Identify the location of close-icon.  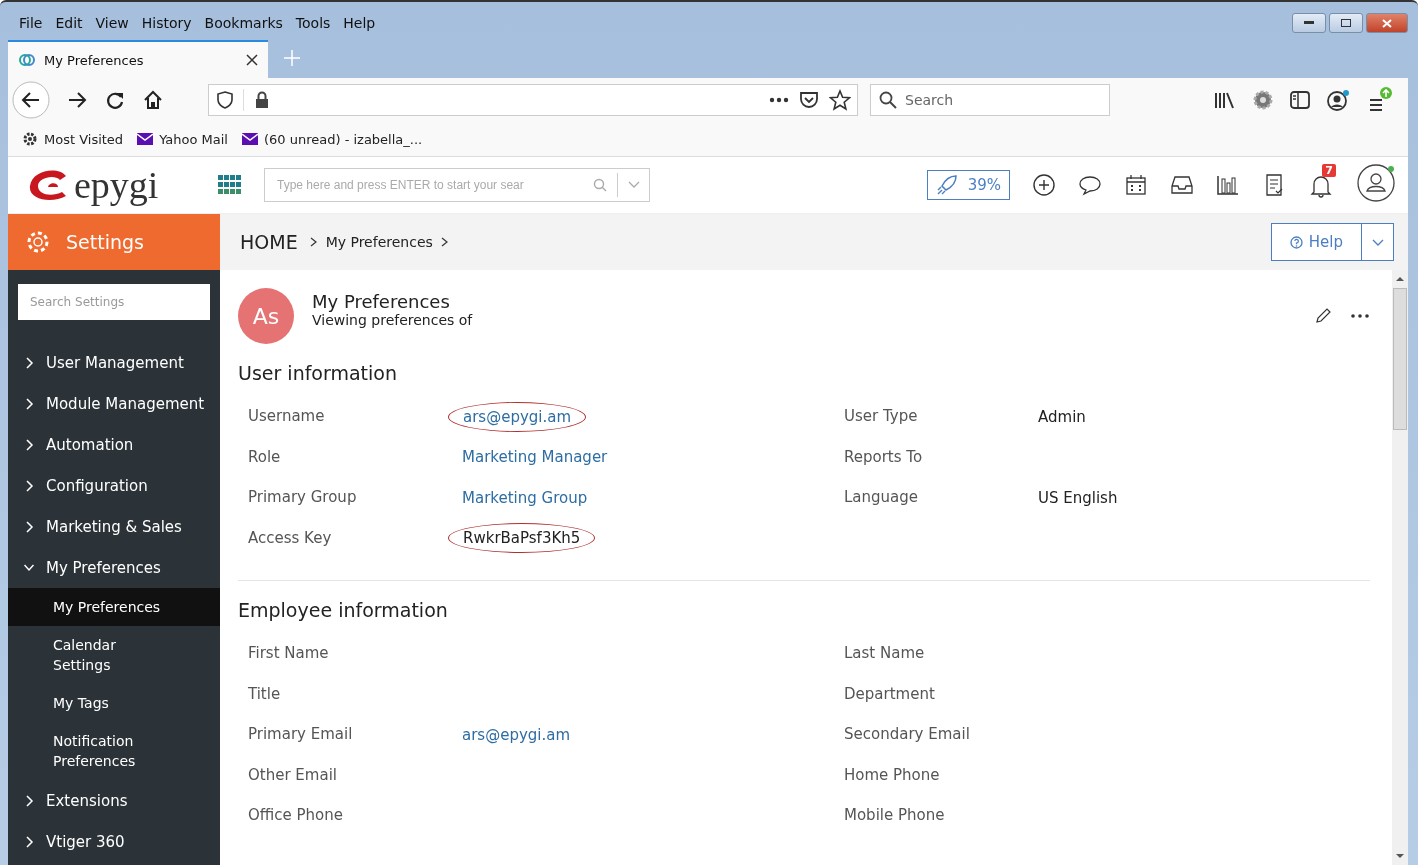
(252, 60).